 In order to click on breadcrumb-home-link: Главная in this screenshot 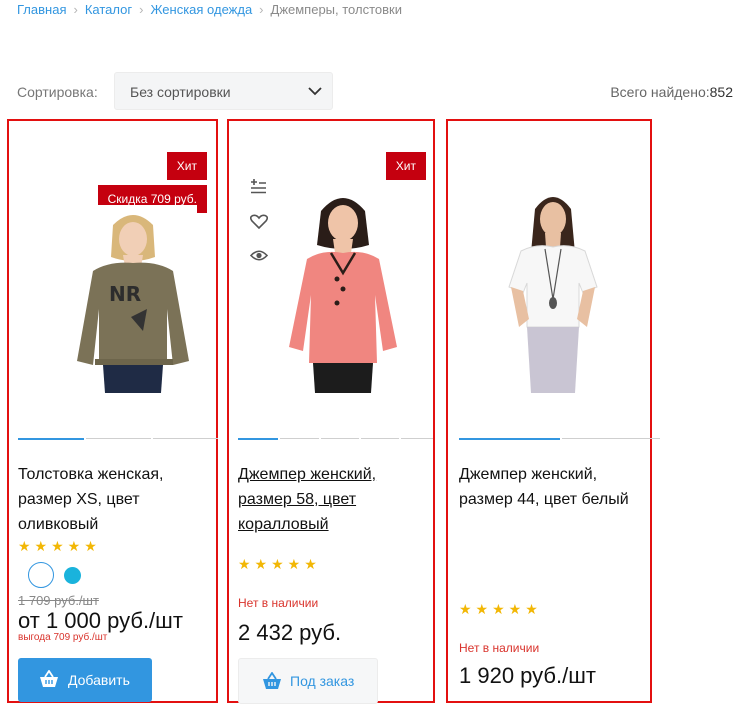, I will do `click(41, 9)`.